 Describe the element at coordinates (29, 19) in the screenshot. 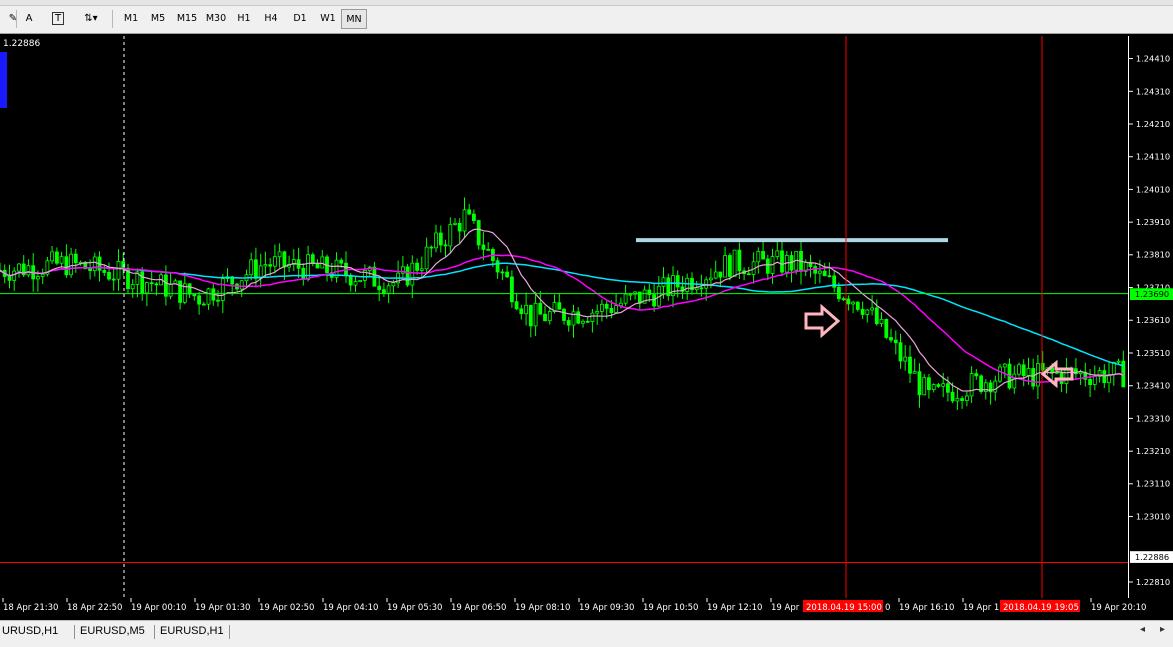

I see `text-tool-button: A` at that location.